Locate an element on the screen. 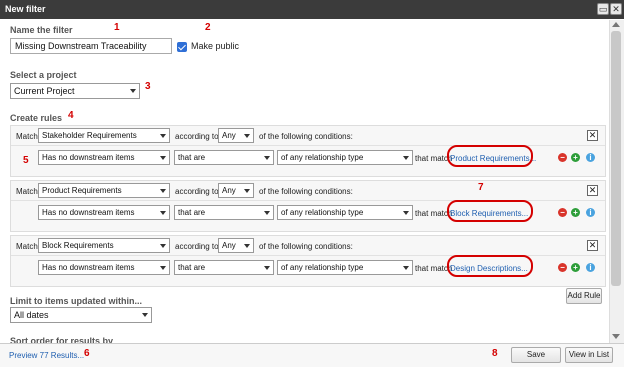 The image size is (624, 367). rule-type-value: Block Requirements is located at coordinates (78, 245).